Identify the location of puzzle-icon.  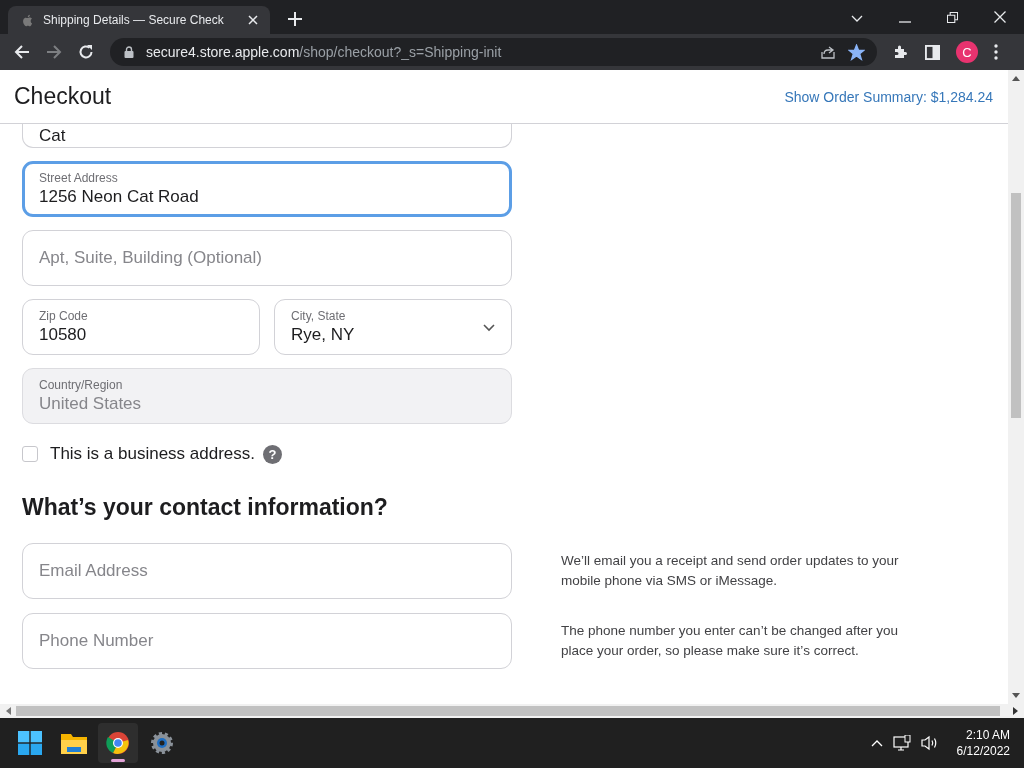
(901, 52).